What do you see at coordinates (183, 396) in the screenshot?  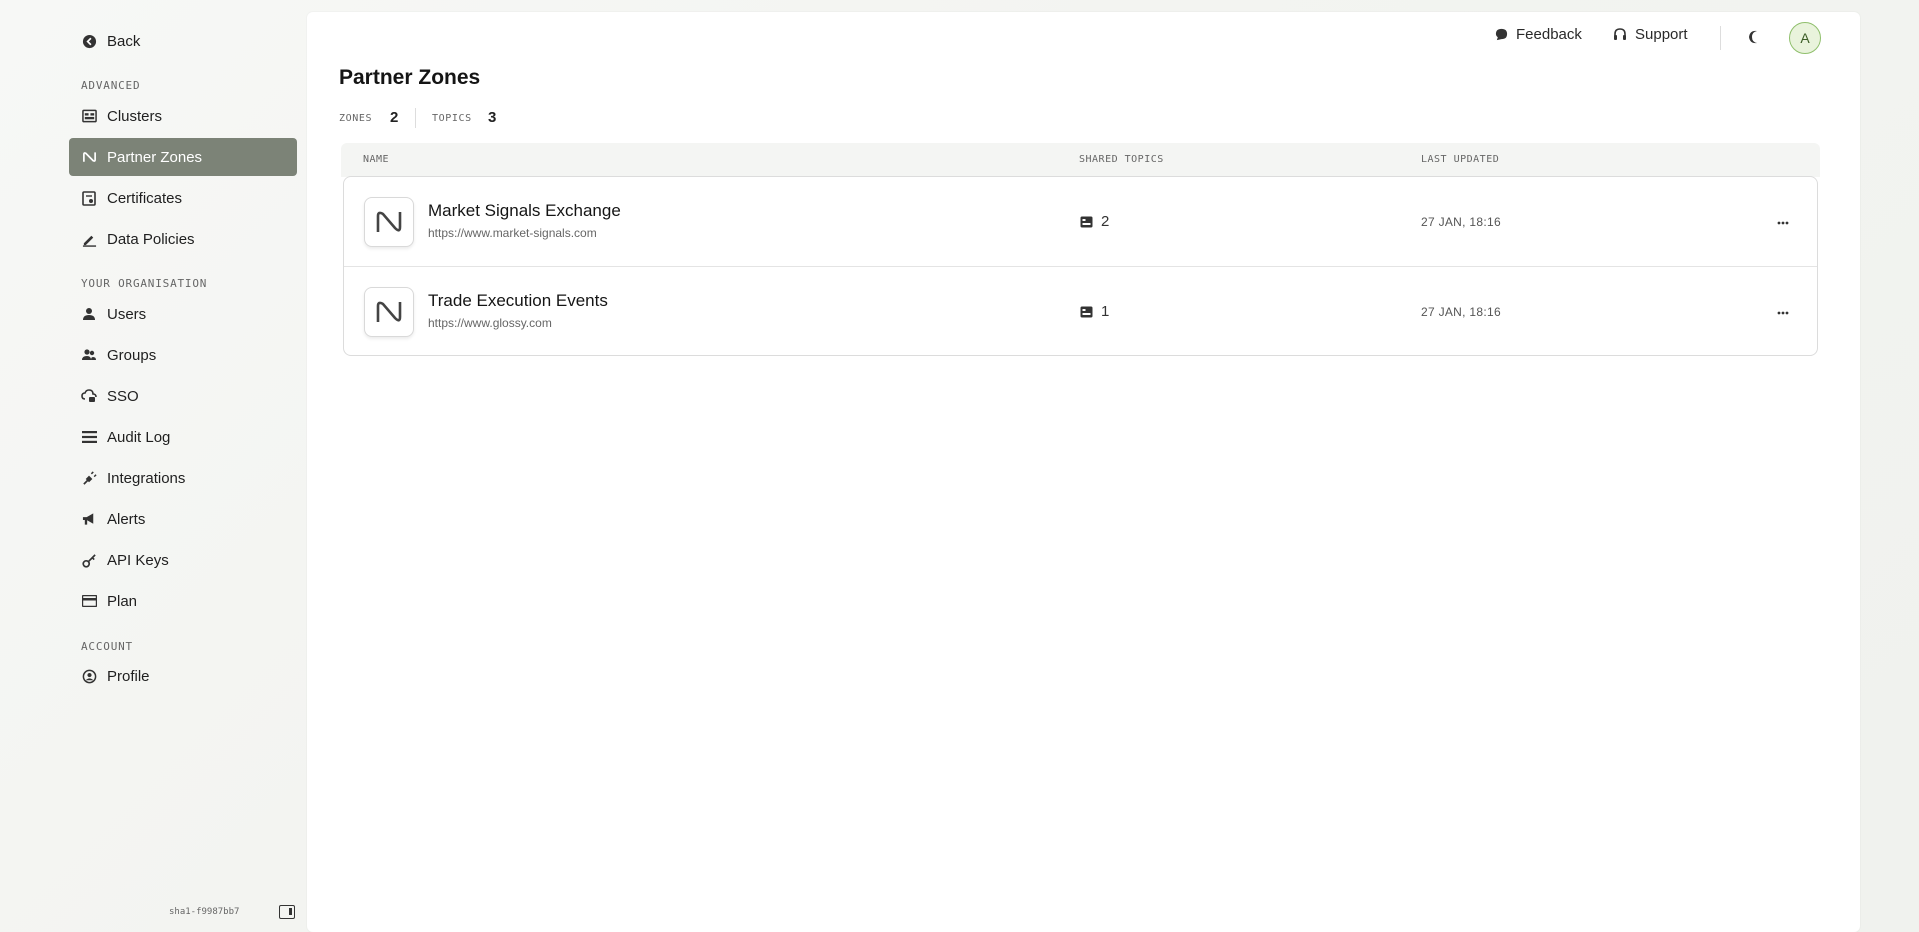 I see `sidebar-item-sso: SSO` at bounding box center [183, 396].